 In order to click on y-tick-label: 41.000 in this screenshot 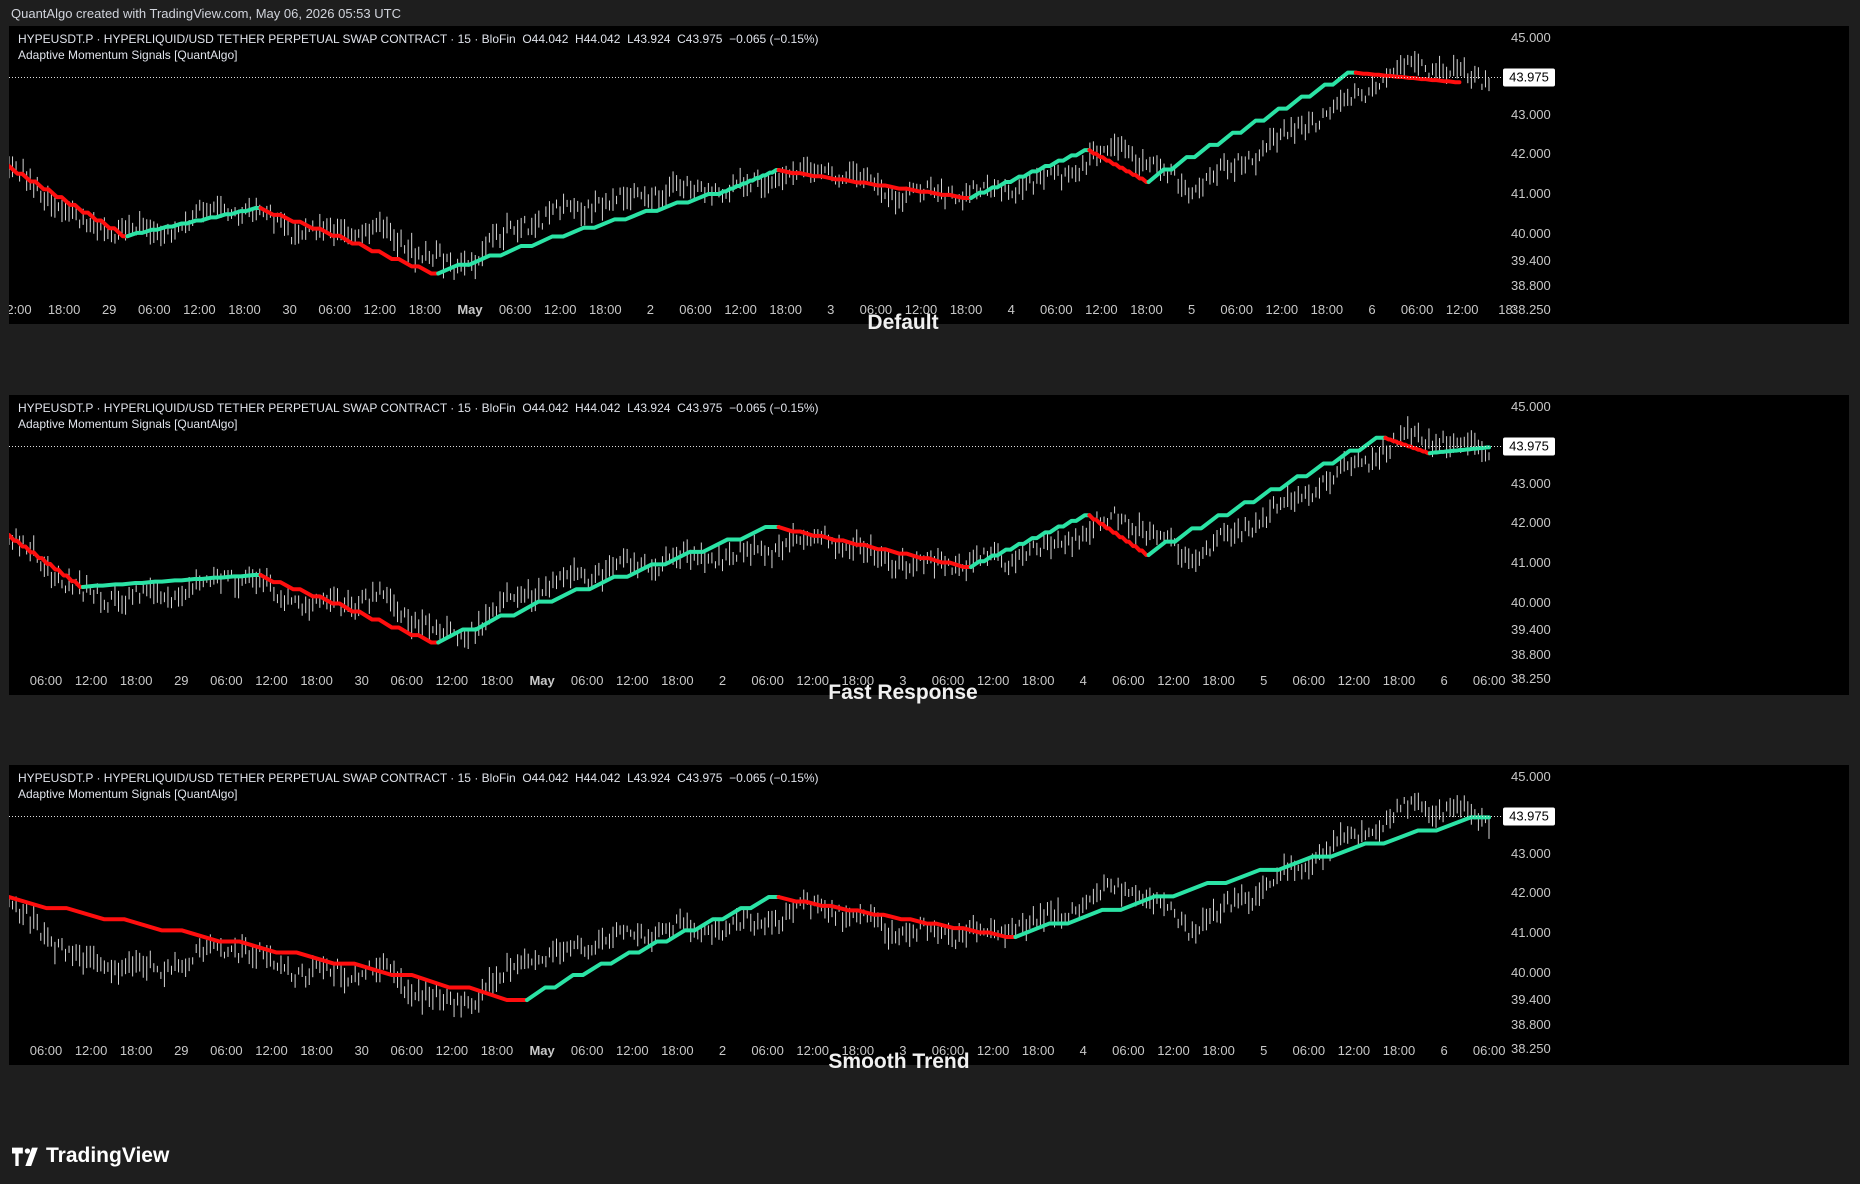, I will do `click(1531, 932)`.